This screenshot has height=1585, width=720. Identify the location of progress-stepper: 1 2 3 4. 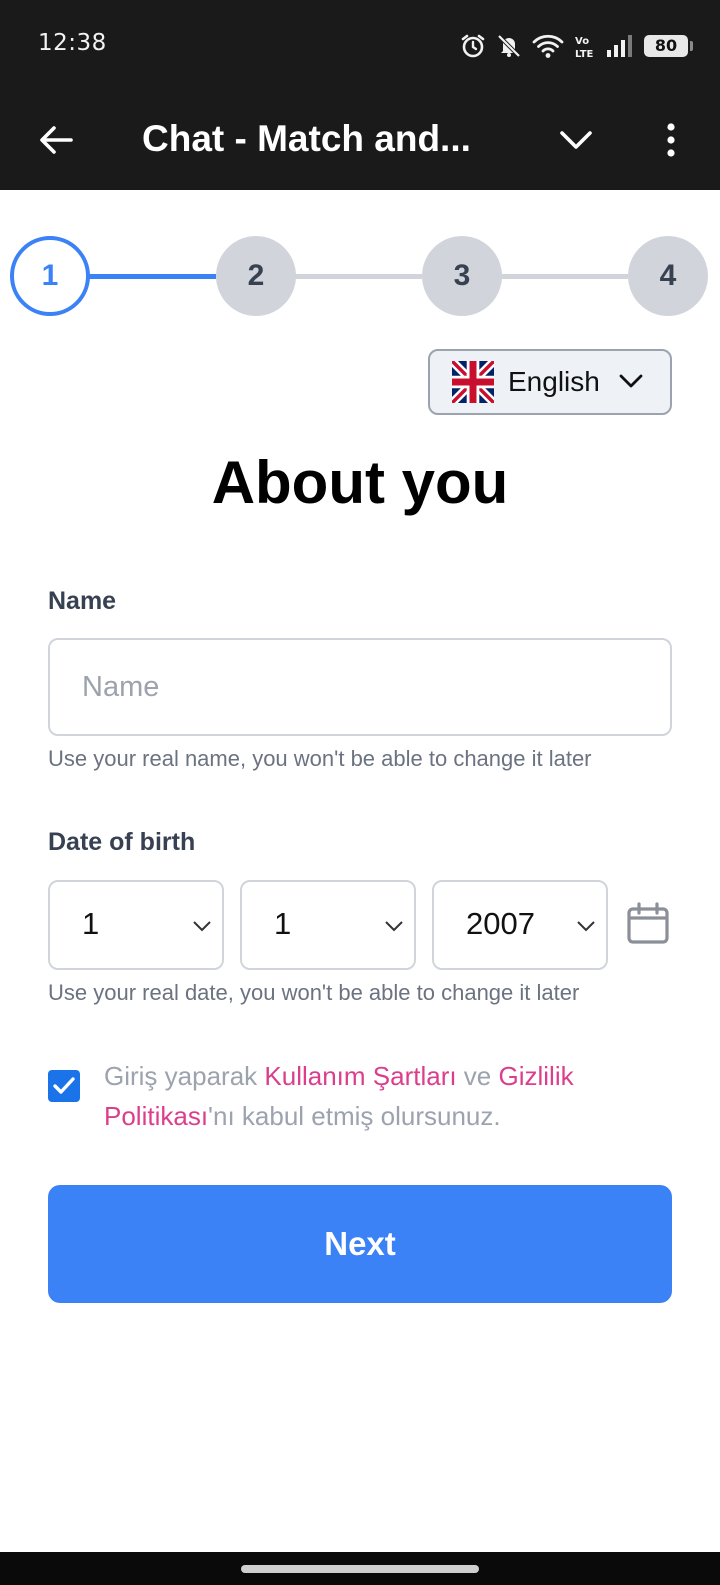
(360, 276).